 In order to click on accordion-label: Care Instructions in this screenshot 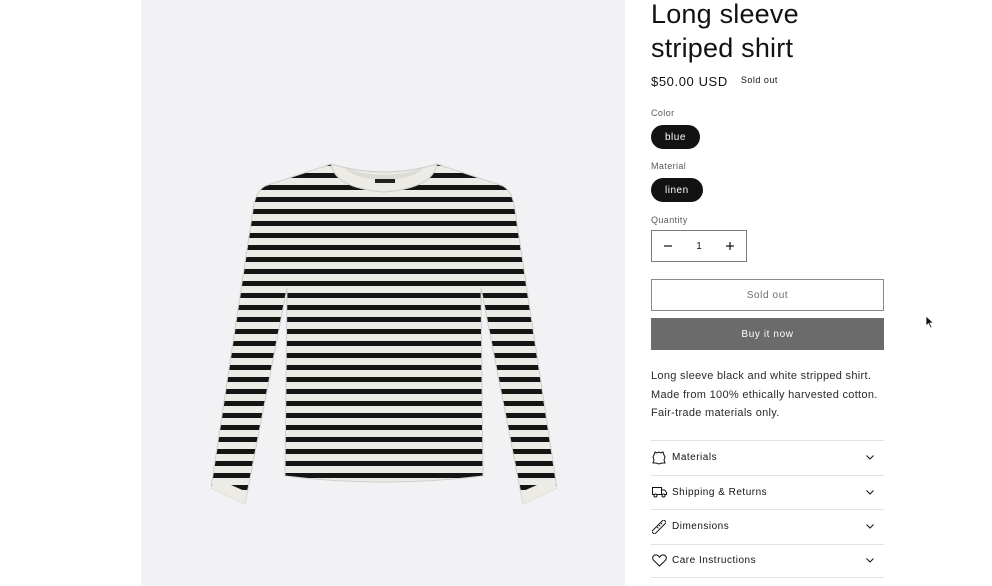, I will do `click(714, 561)`.